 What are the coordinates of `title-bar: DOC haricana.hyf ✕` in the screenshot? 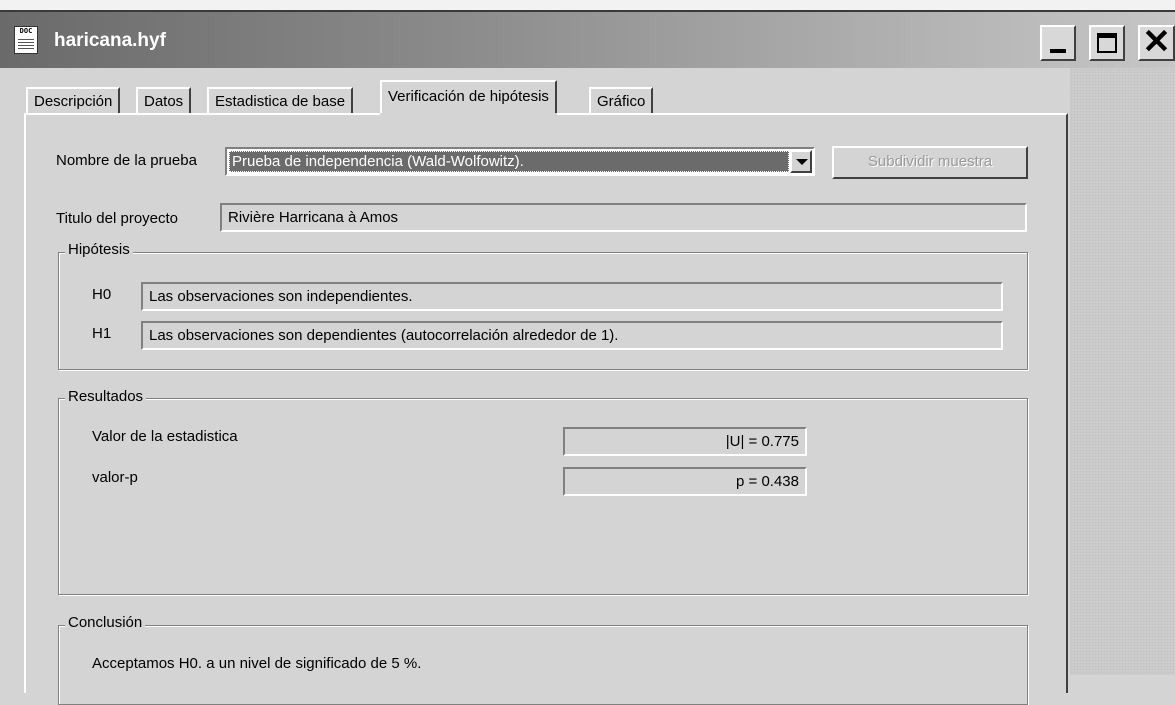 It's located at (587, 39).